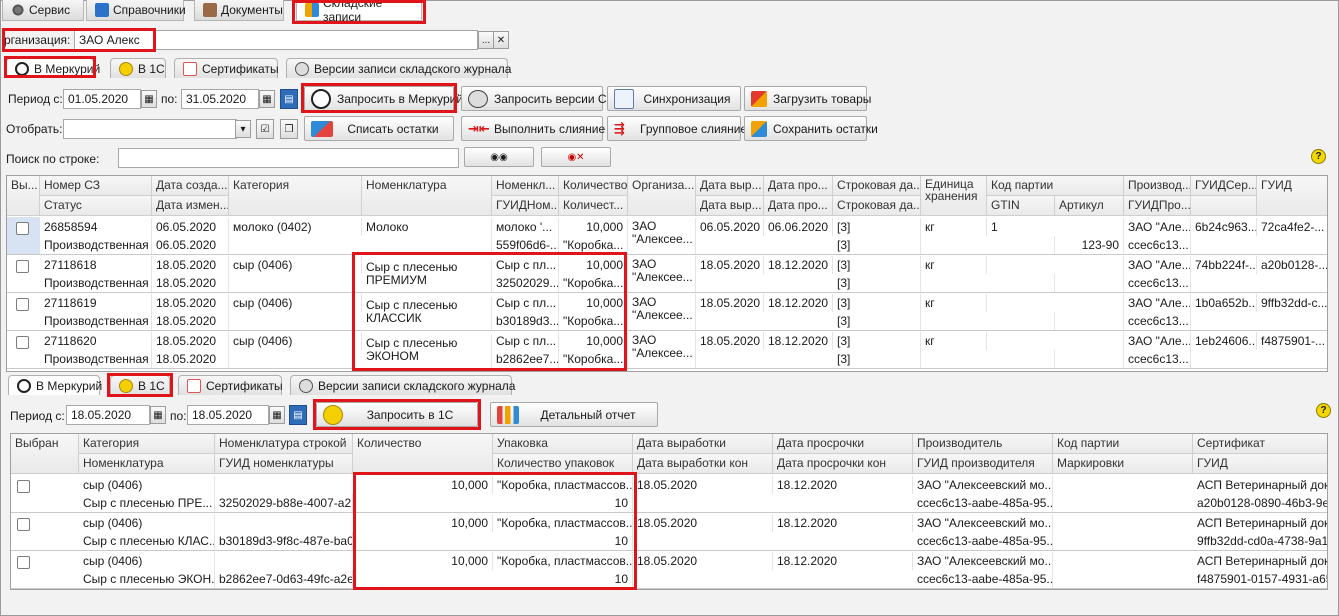 The image size is (1339, 616). Describe the element at coordinates (190, 227) in the screenshot. I see `cell-created: 06.05.2020` at that location.